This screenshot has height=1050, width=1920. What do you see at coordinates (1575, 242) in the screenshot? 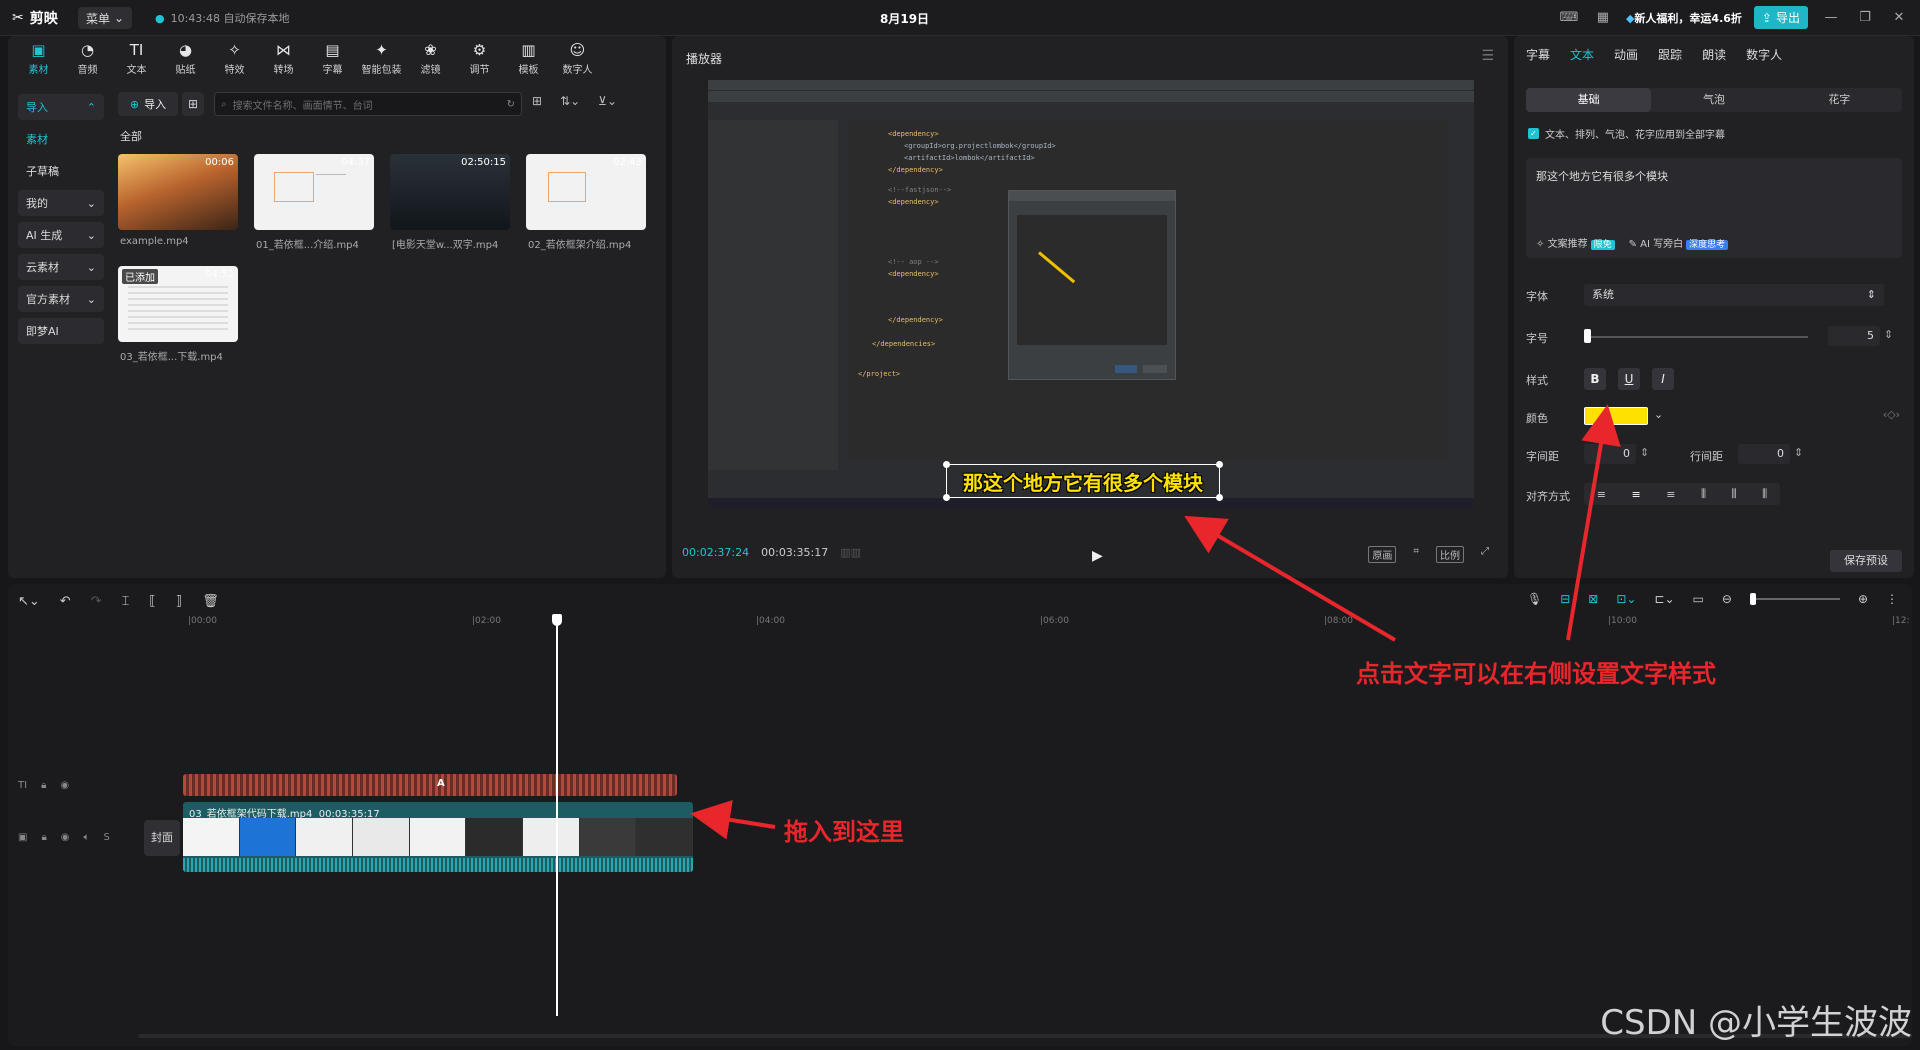
I see `recommend-button: ✧ 文案推荐 限免` at bounding box center [1575, 242].